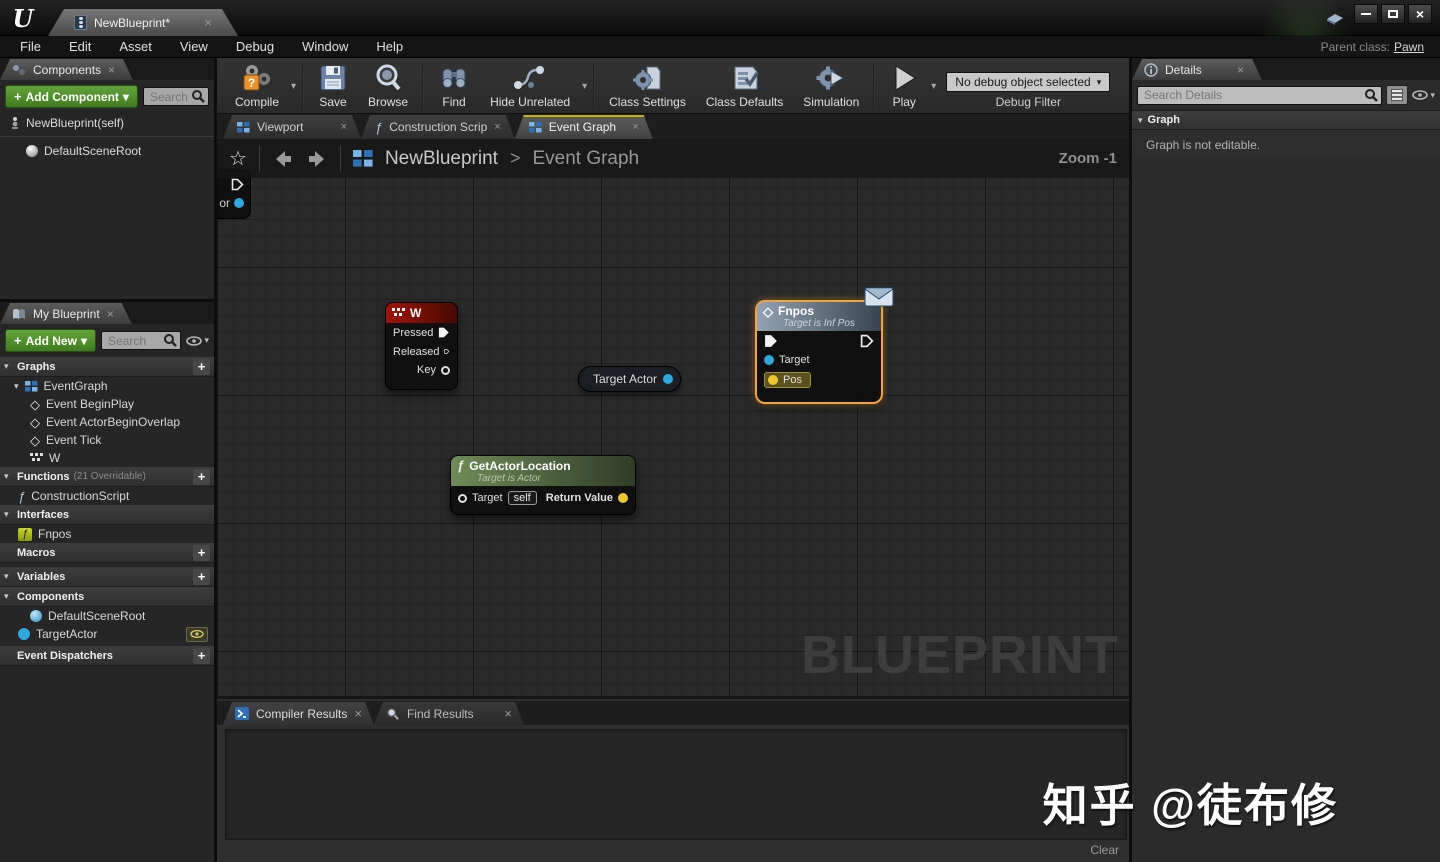 The width and height of the screenshot is (1440, 862). Describe the element at coordinates (325, 46) in the screenshot. I see `menu-window: Window` at that location.